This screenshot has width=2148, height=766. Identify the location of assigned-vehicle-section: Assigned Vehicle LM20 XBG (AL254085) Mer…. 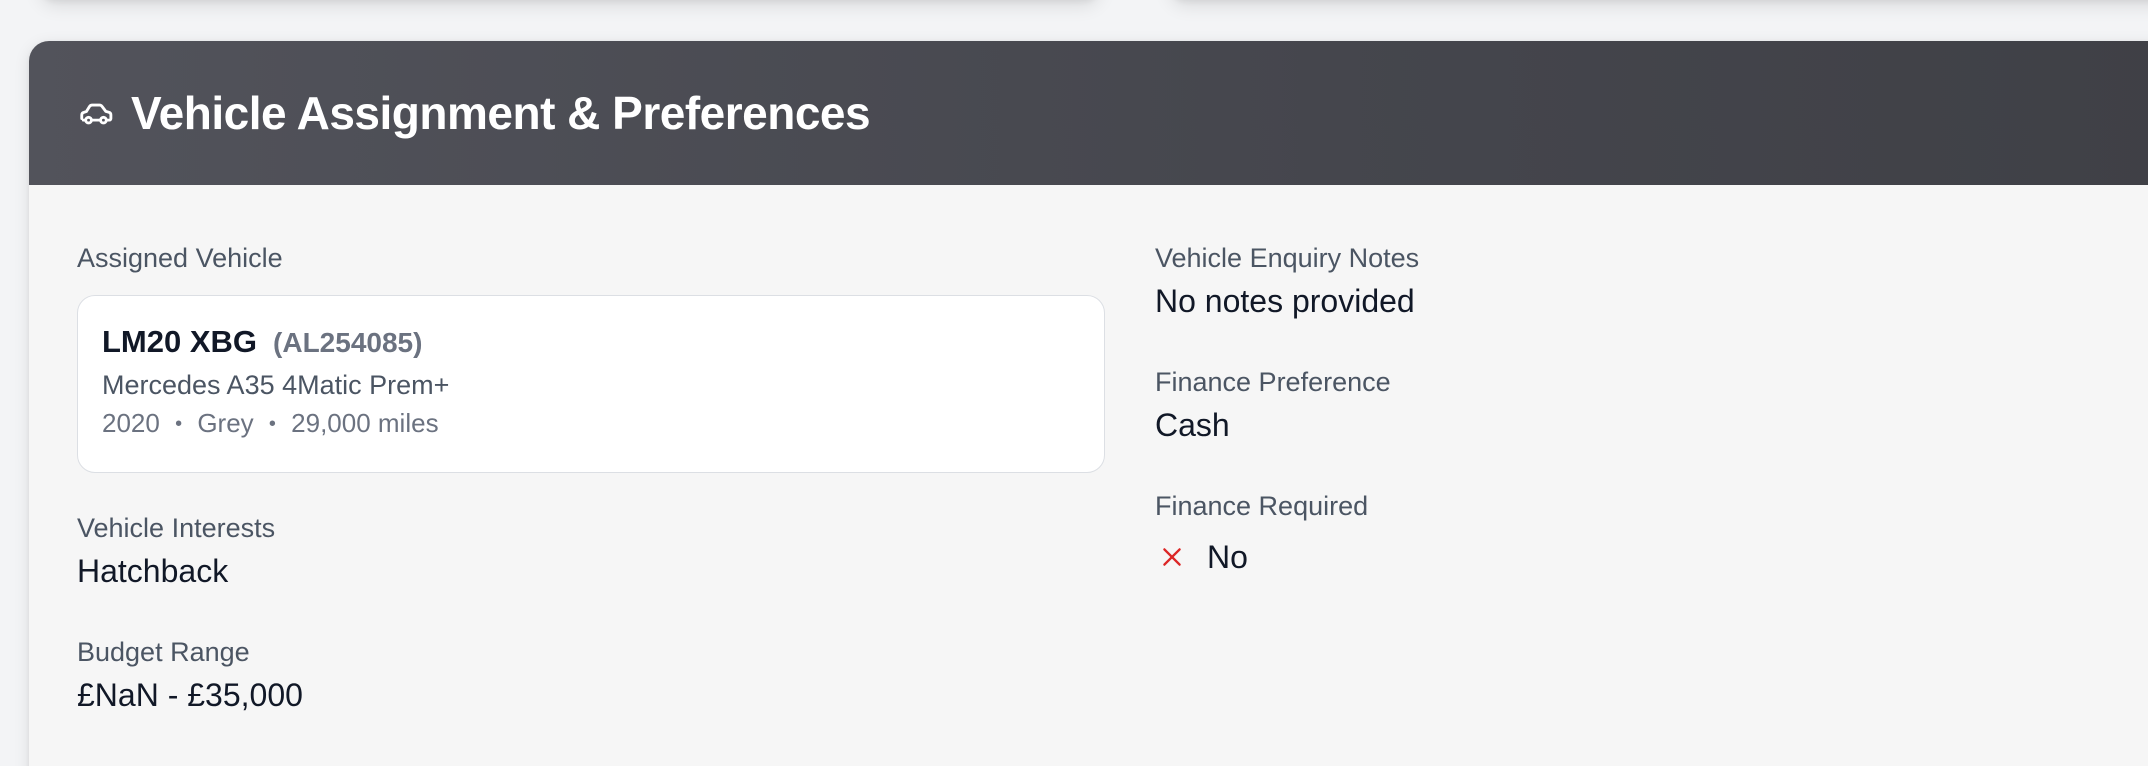
(592, 357).